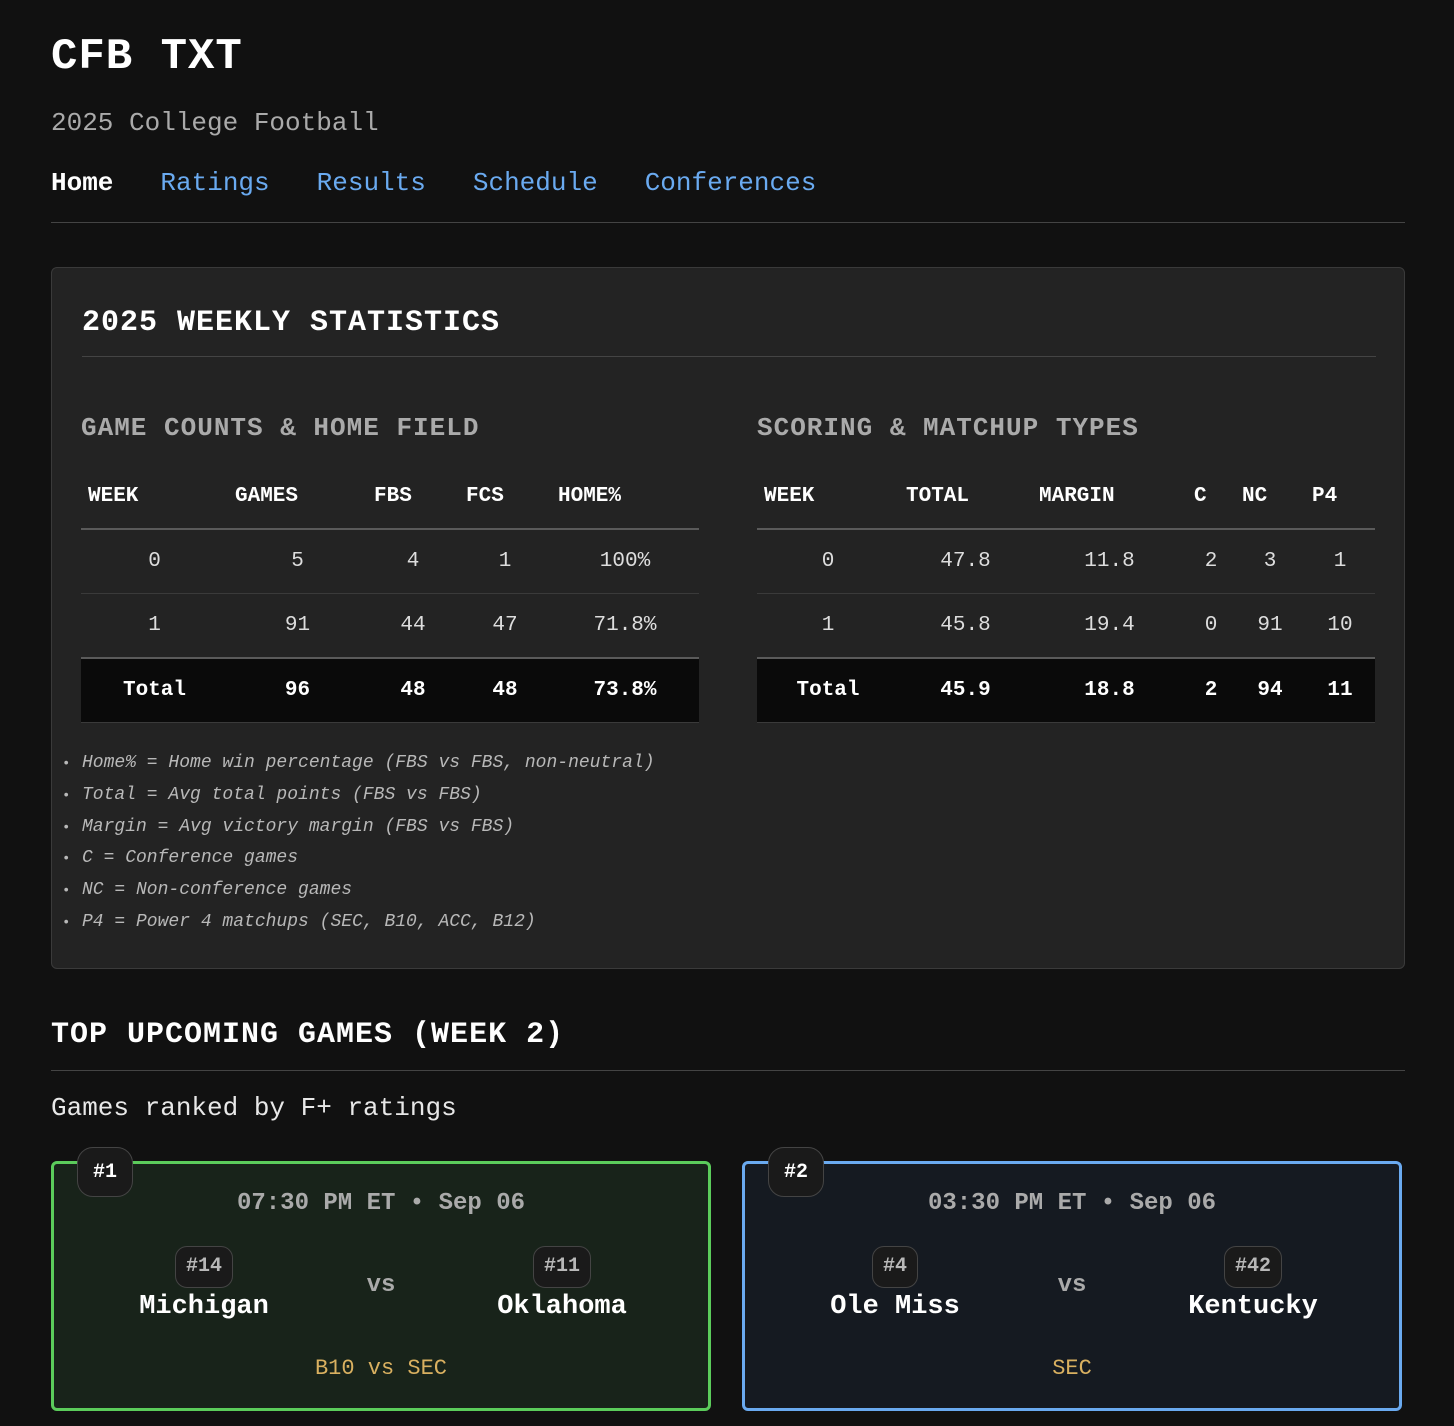 The height and width of the screenshot is (1426, 1454). I want to click on col-header-margin: MARGIN, so click(1109, 497).